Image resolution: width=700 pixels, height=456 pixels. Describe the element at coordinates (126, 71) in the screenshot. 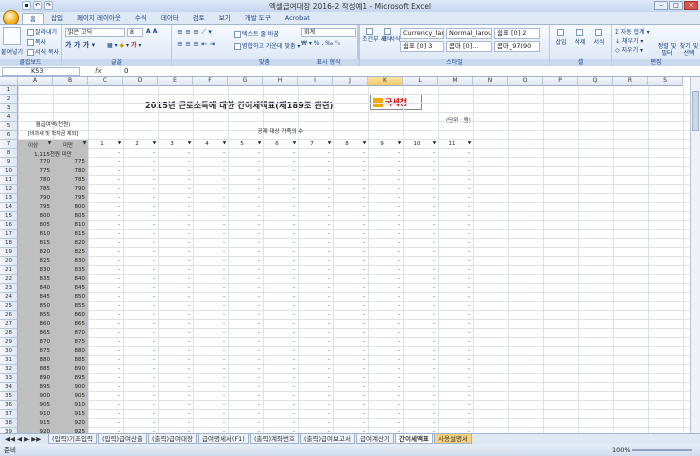

I see `formula-input: 0` at that location.